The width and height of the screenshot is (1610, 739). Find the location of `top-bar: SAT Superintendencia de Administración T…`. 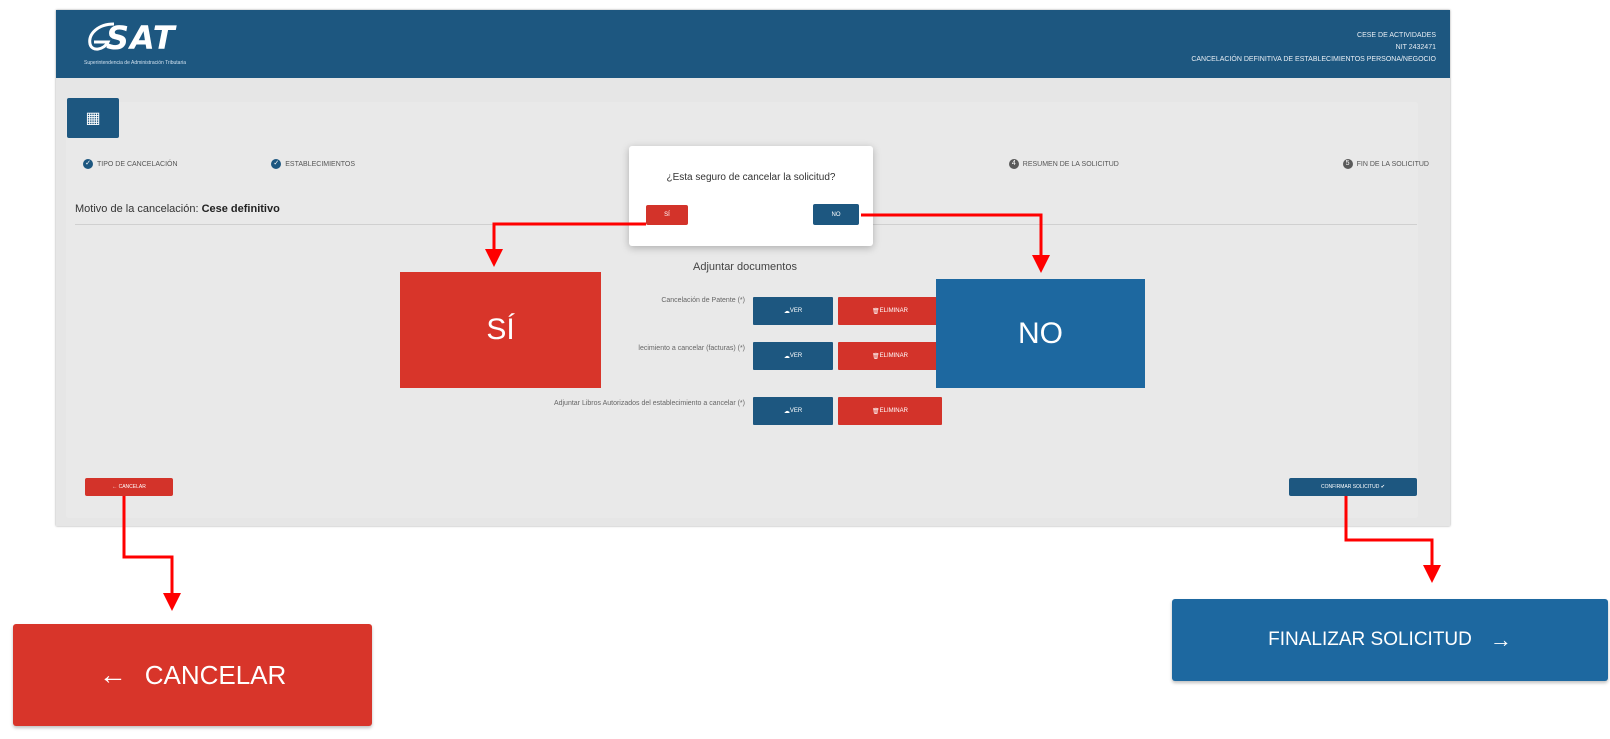

top-bar: SAT Superintendencia de Administración T… is located at coordinates (753, 44).